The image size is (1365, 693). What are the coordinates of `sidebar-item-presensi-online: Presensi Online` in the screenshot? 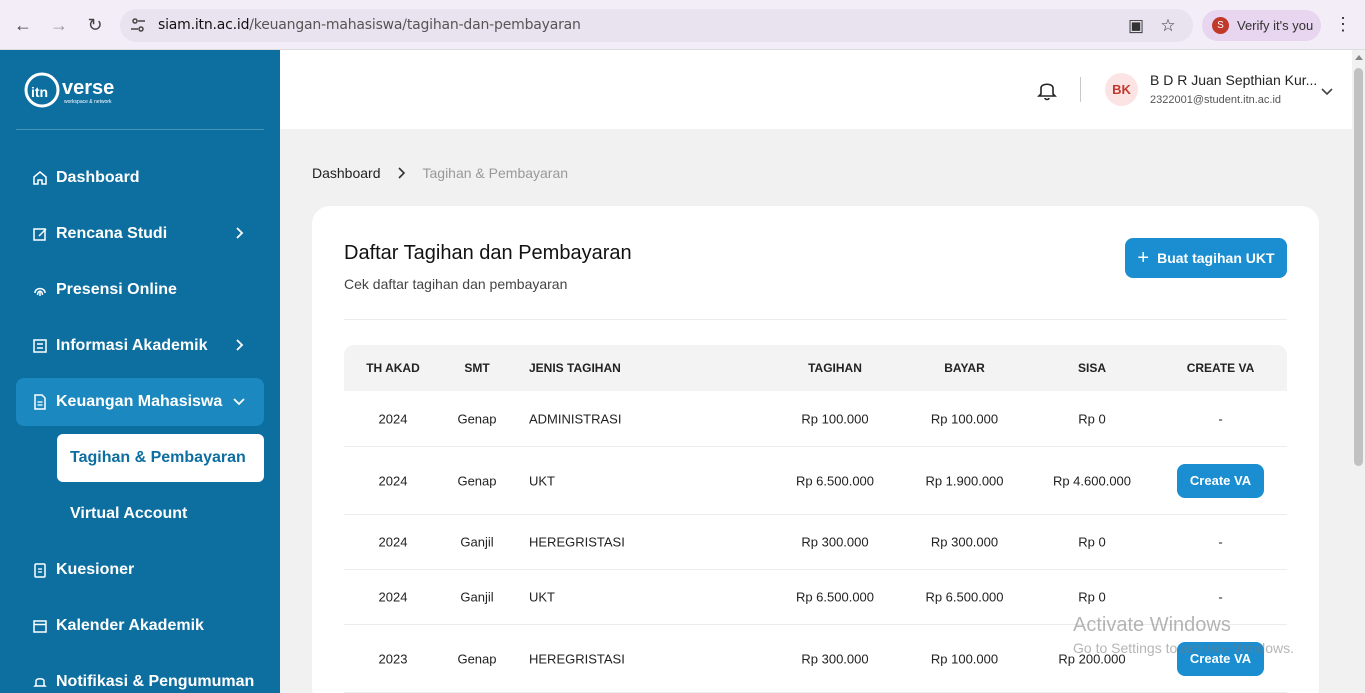 It's located at (140, 290).